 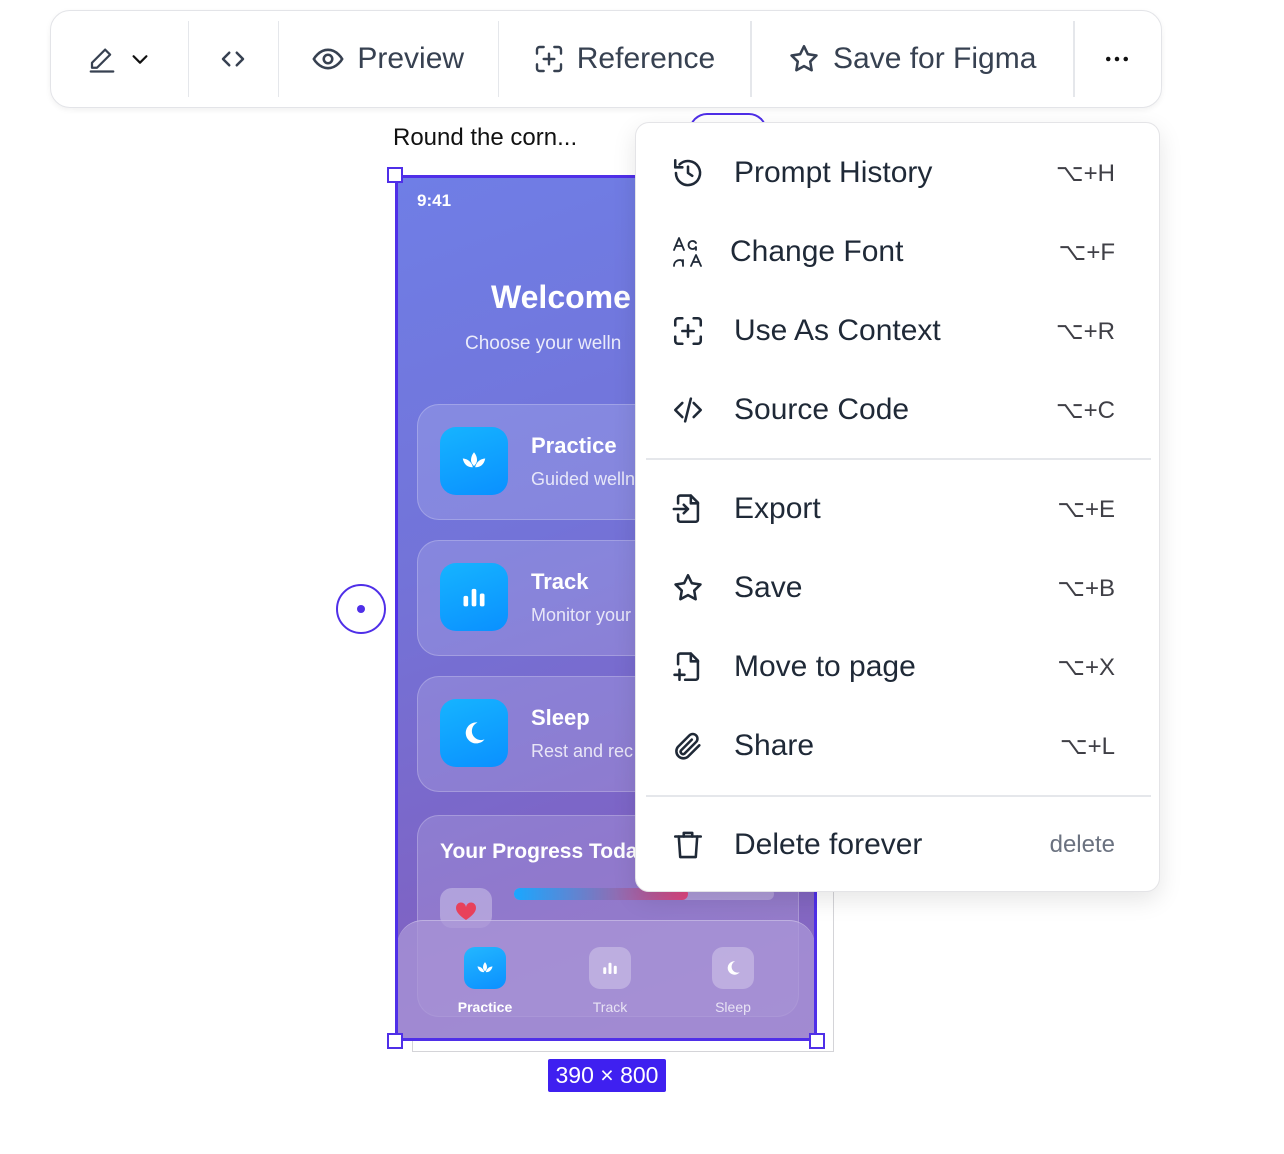 I want to click on paperclip-icon, so click(x=688, y=746).